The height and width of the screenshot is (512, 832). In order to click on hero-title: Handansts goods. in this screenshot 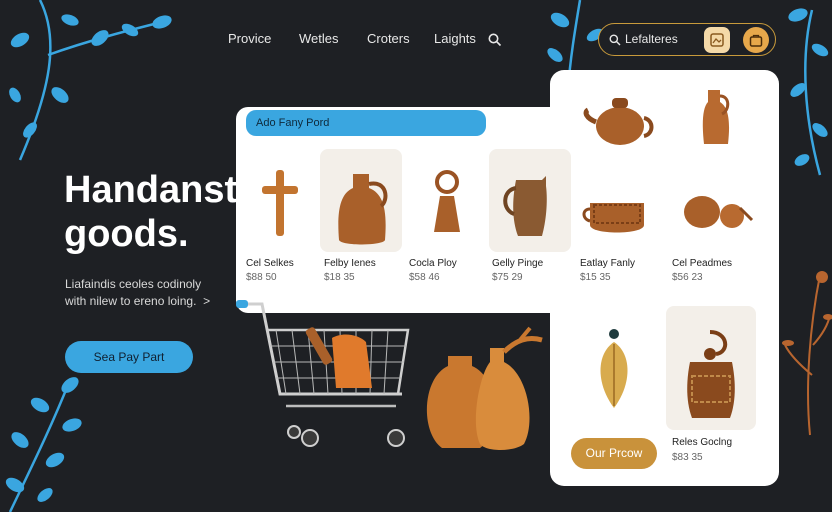, I will do `click(161, 212)`.